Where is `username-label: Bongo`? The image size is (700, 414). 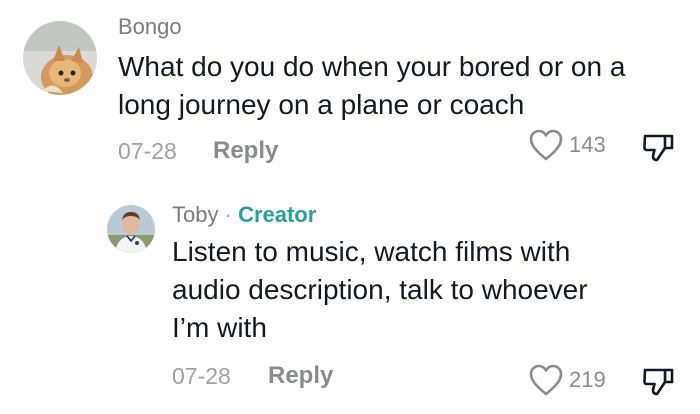
username-label: Bongo is located at coordinates (150, 26).